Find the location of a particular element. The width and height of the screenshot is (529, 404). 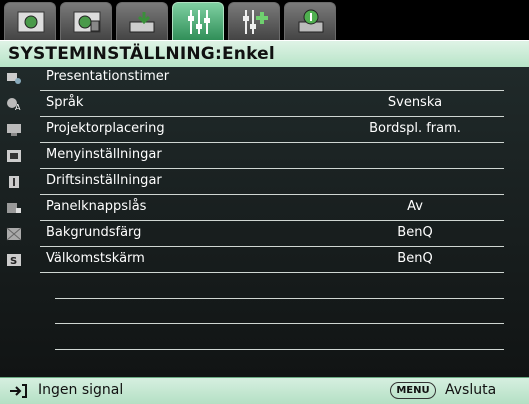

menu-item-operation-settings: Driftsinställningar is located at coordinates (264, 184).